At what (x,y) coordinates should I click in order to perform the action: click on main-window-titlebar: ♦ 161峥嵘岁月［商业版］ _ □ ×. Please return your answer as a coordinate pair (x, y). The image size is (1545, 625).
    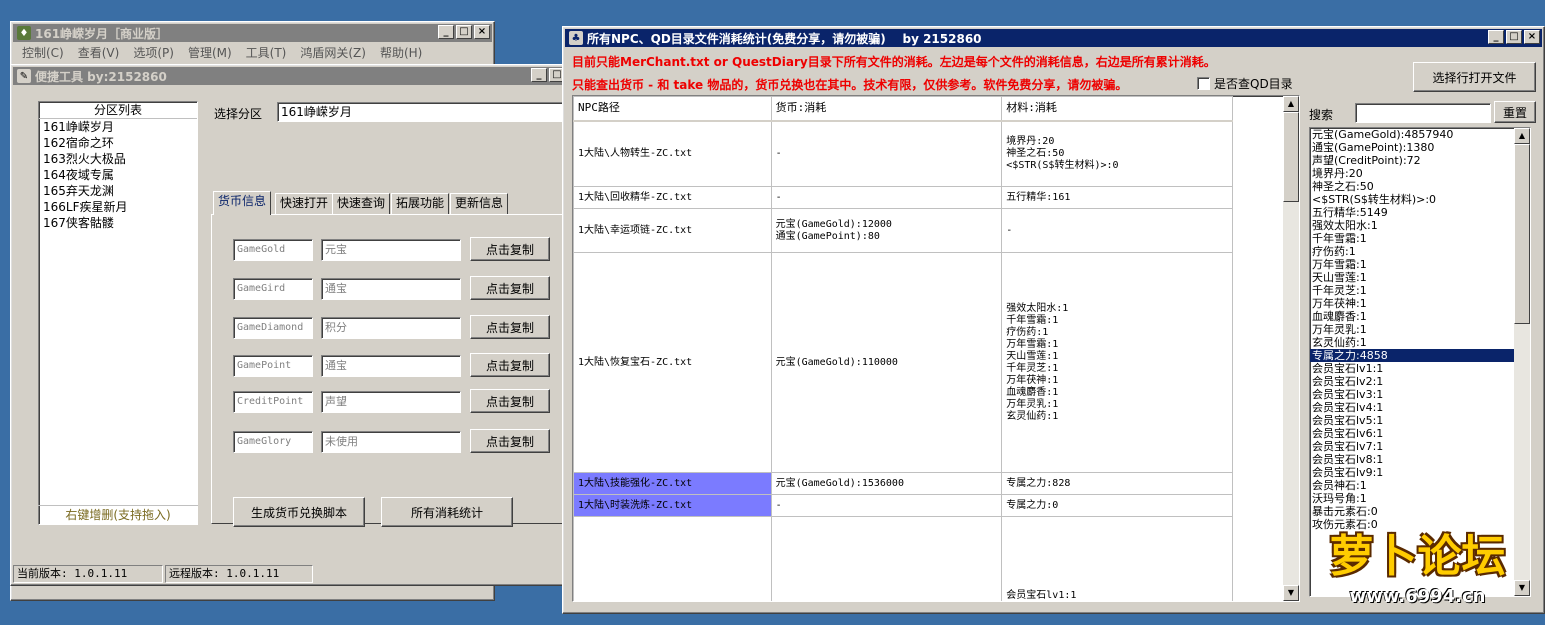
    Looking at the image, I should click on (252, 33).